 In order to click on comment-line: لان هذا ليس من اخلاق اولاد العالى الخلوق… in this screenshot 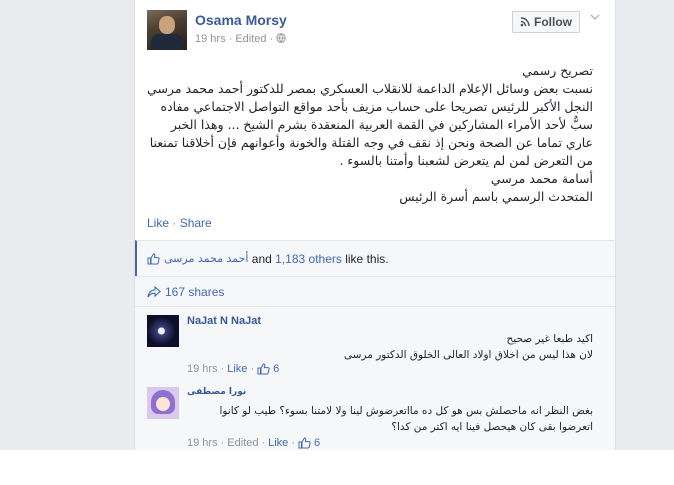, I will do `click(468, 355)`.